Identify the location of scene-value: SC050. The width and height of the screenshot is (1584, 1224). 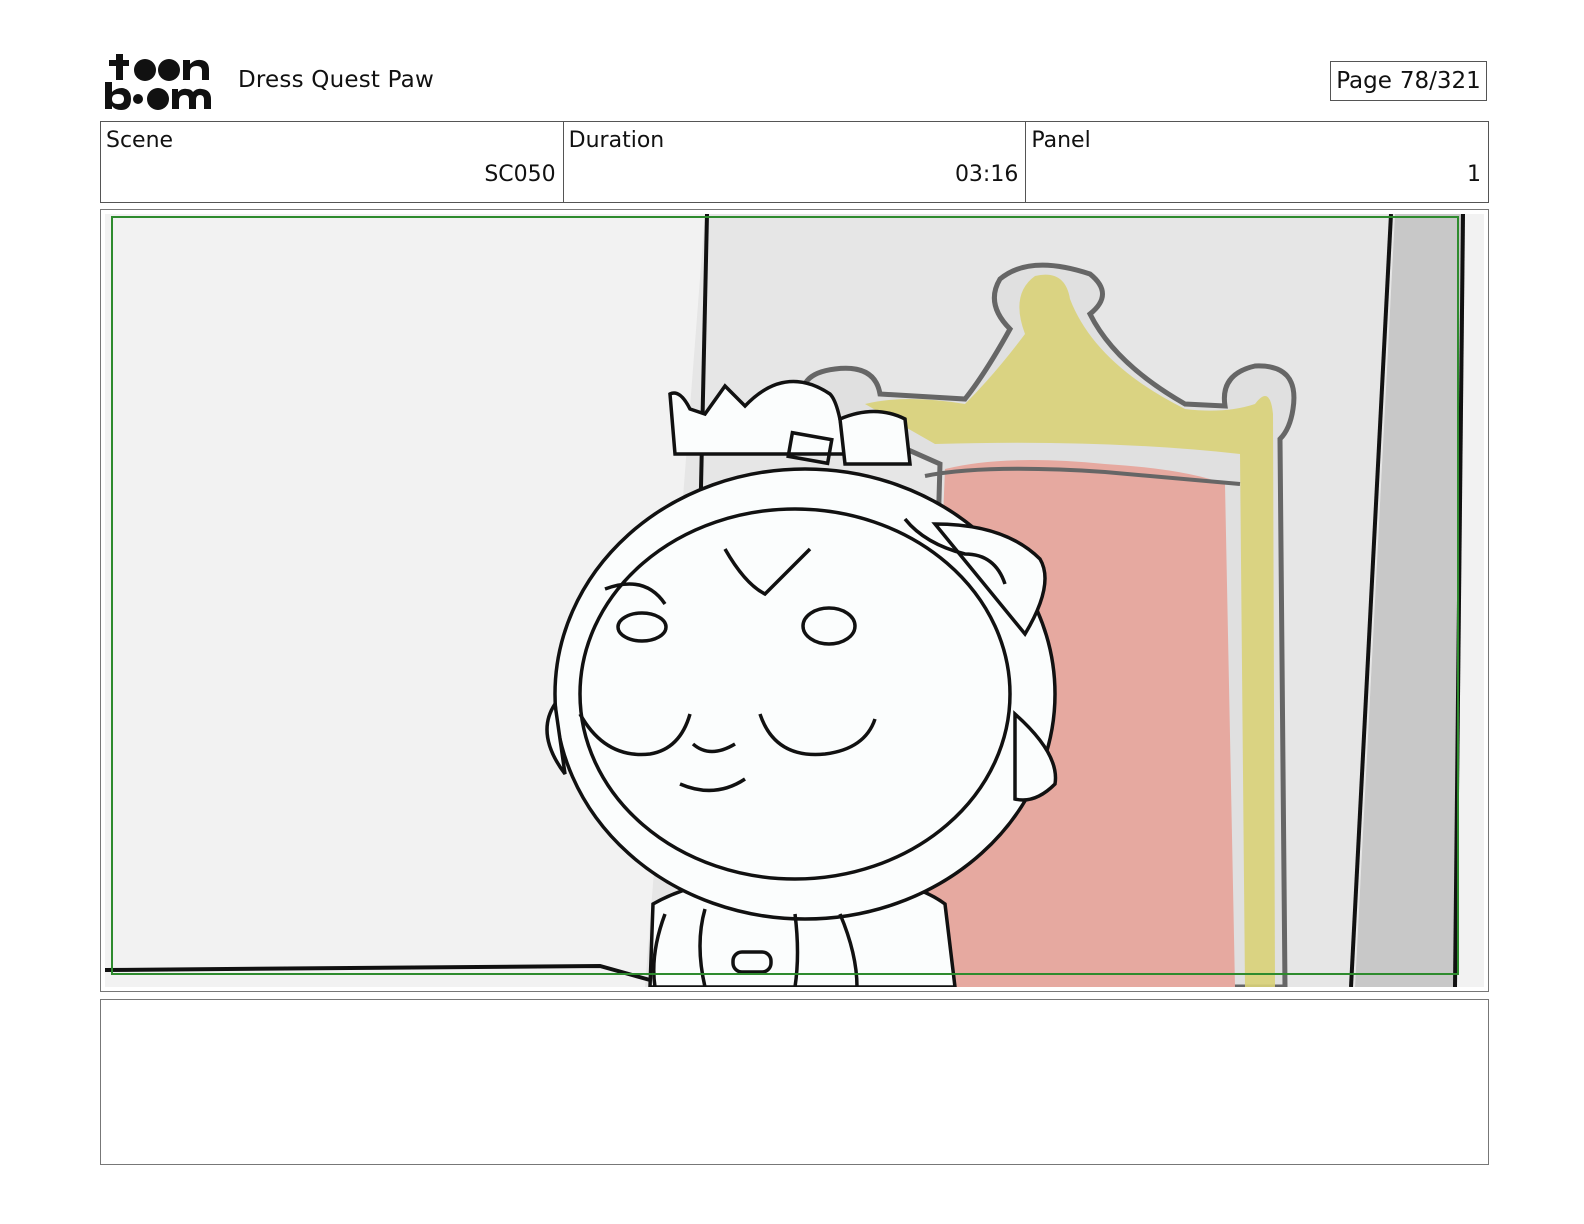
(520, 174).